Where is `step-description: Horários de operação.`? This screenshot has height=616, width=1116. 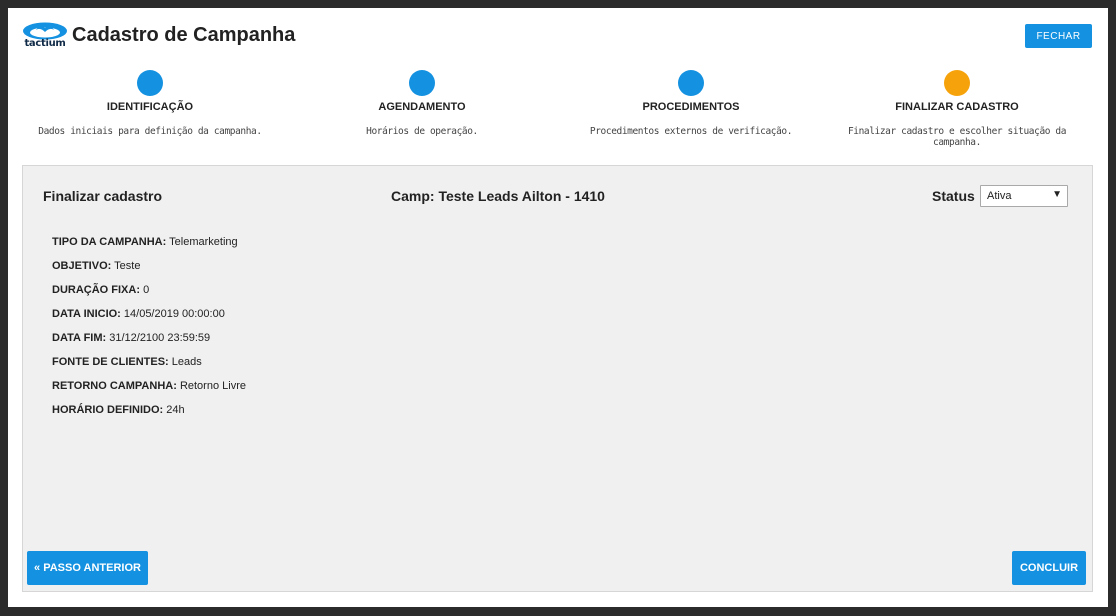
step-description: Horários de operação. is located at coordinates (422, 131).